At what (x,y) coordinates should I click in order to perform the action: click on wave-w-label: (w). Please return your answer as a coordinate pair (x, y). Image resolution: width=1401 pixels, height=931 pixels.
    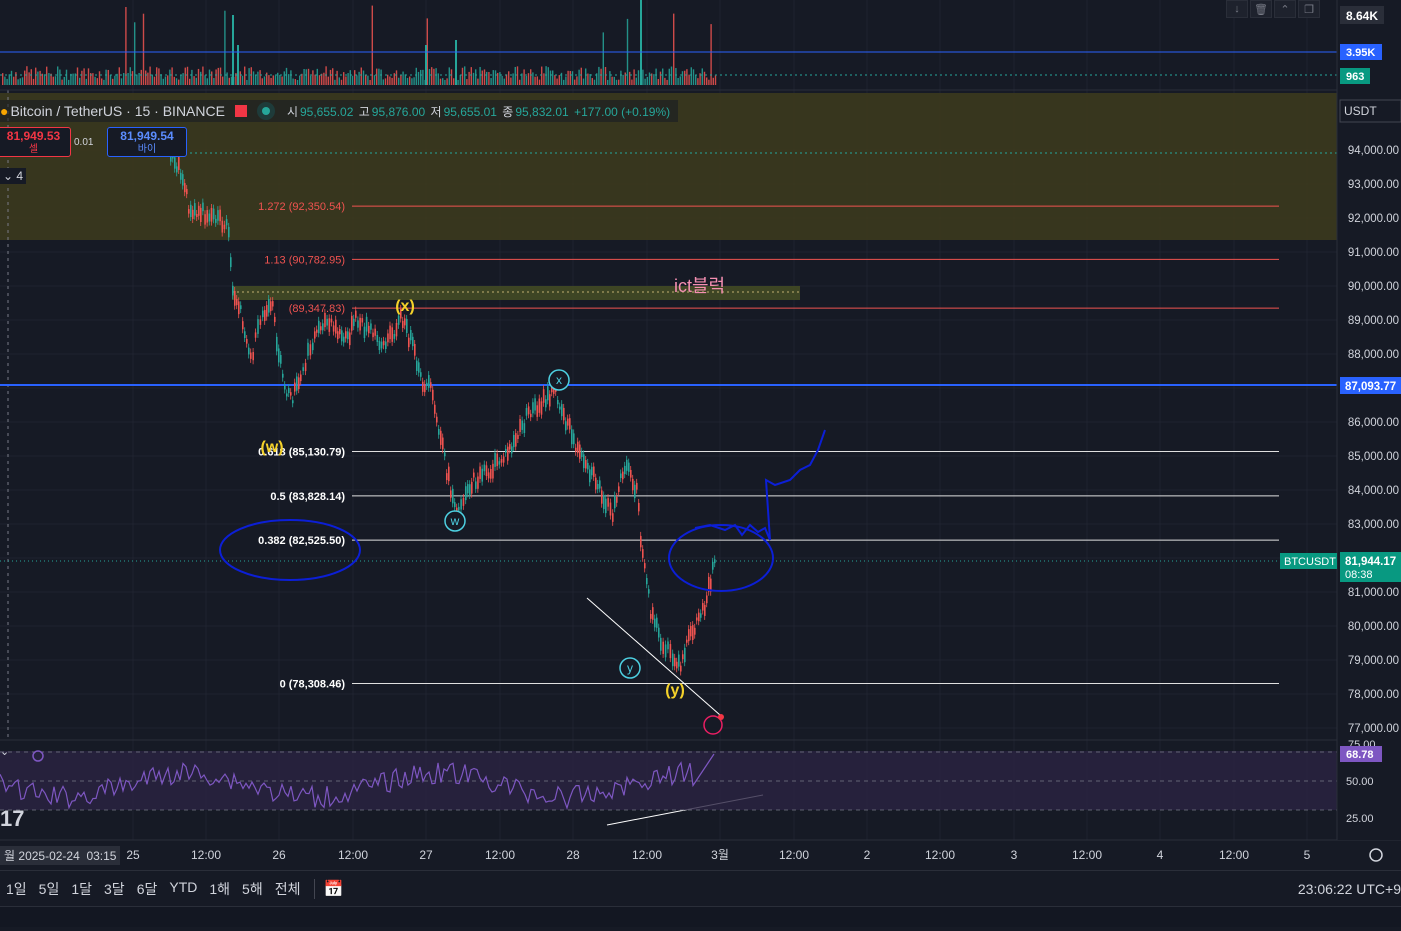
    Looking at the image, I should click on (271, 447).